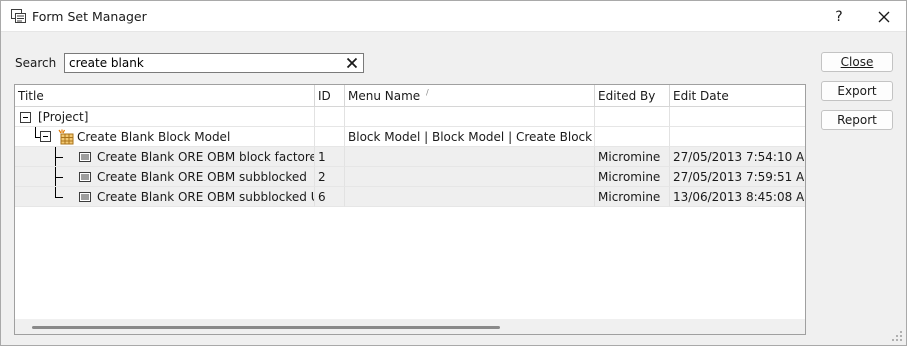 Image resolution: width=907 pixels, height=346 pixels. Describe the element at coordinates (330, 177) in the screenshot. I see `id-cell: 2` at that location.